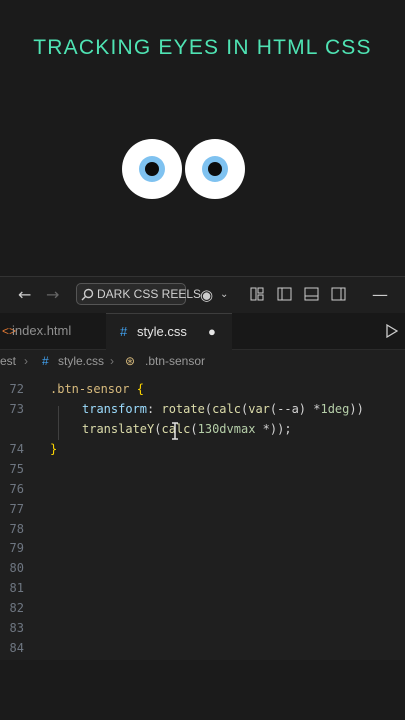  Describe the element at coordinates (259, 409) in the screenshot. I see `code-function: var` at that location.